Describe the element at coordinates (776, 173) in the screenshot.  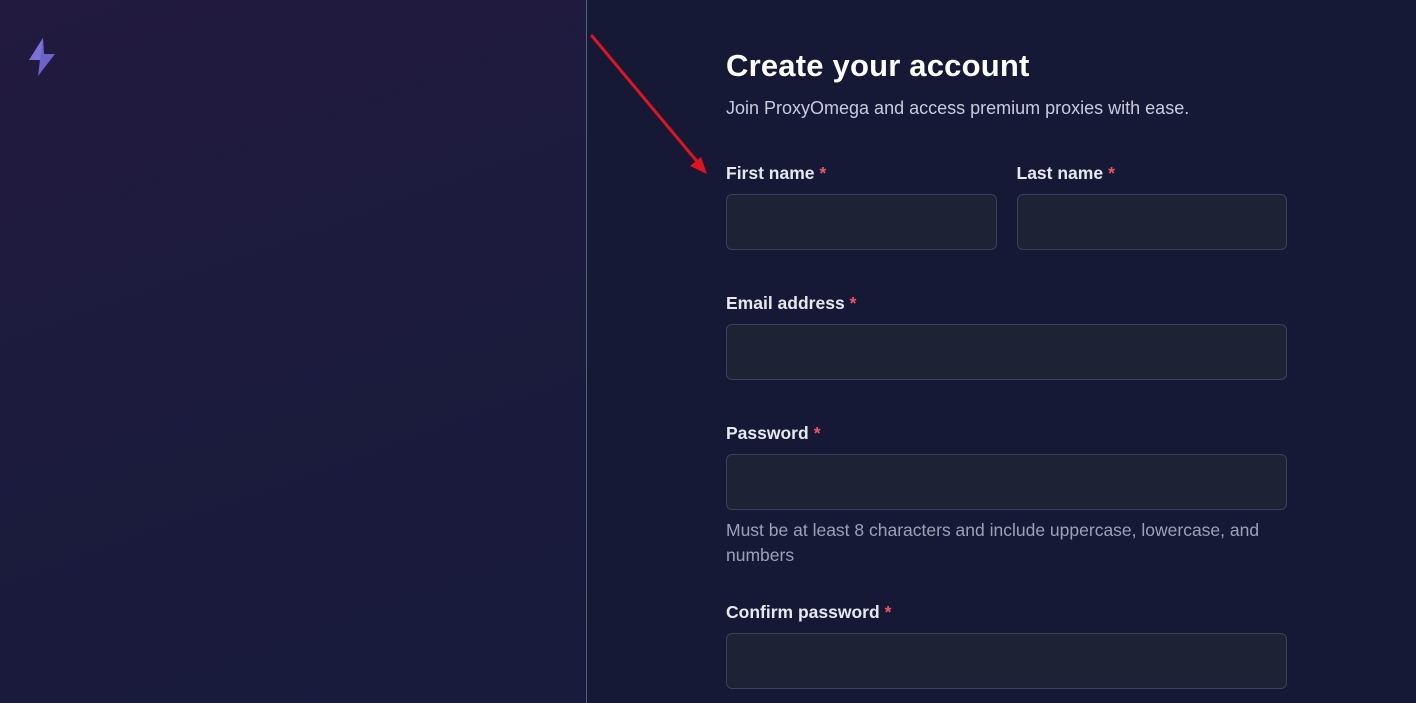
I see `first-name-label: First name *` at that location.